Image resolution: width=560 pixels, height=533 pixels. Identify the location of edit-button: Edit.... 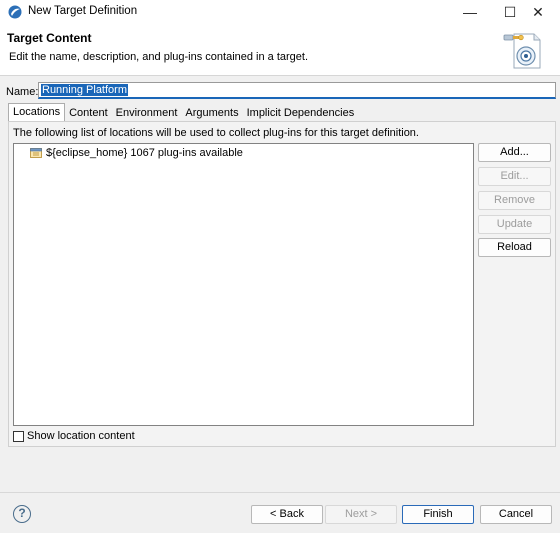
(514, 176).